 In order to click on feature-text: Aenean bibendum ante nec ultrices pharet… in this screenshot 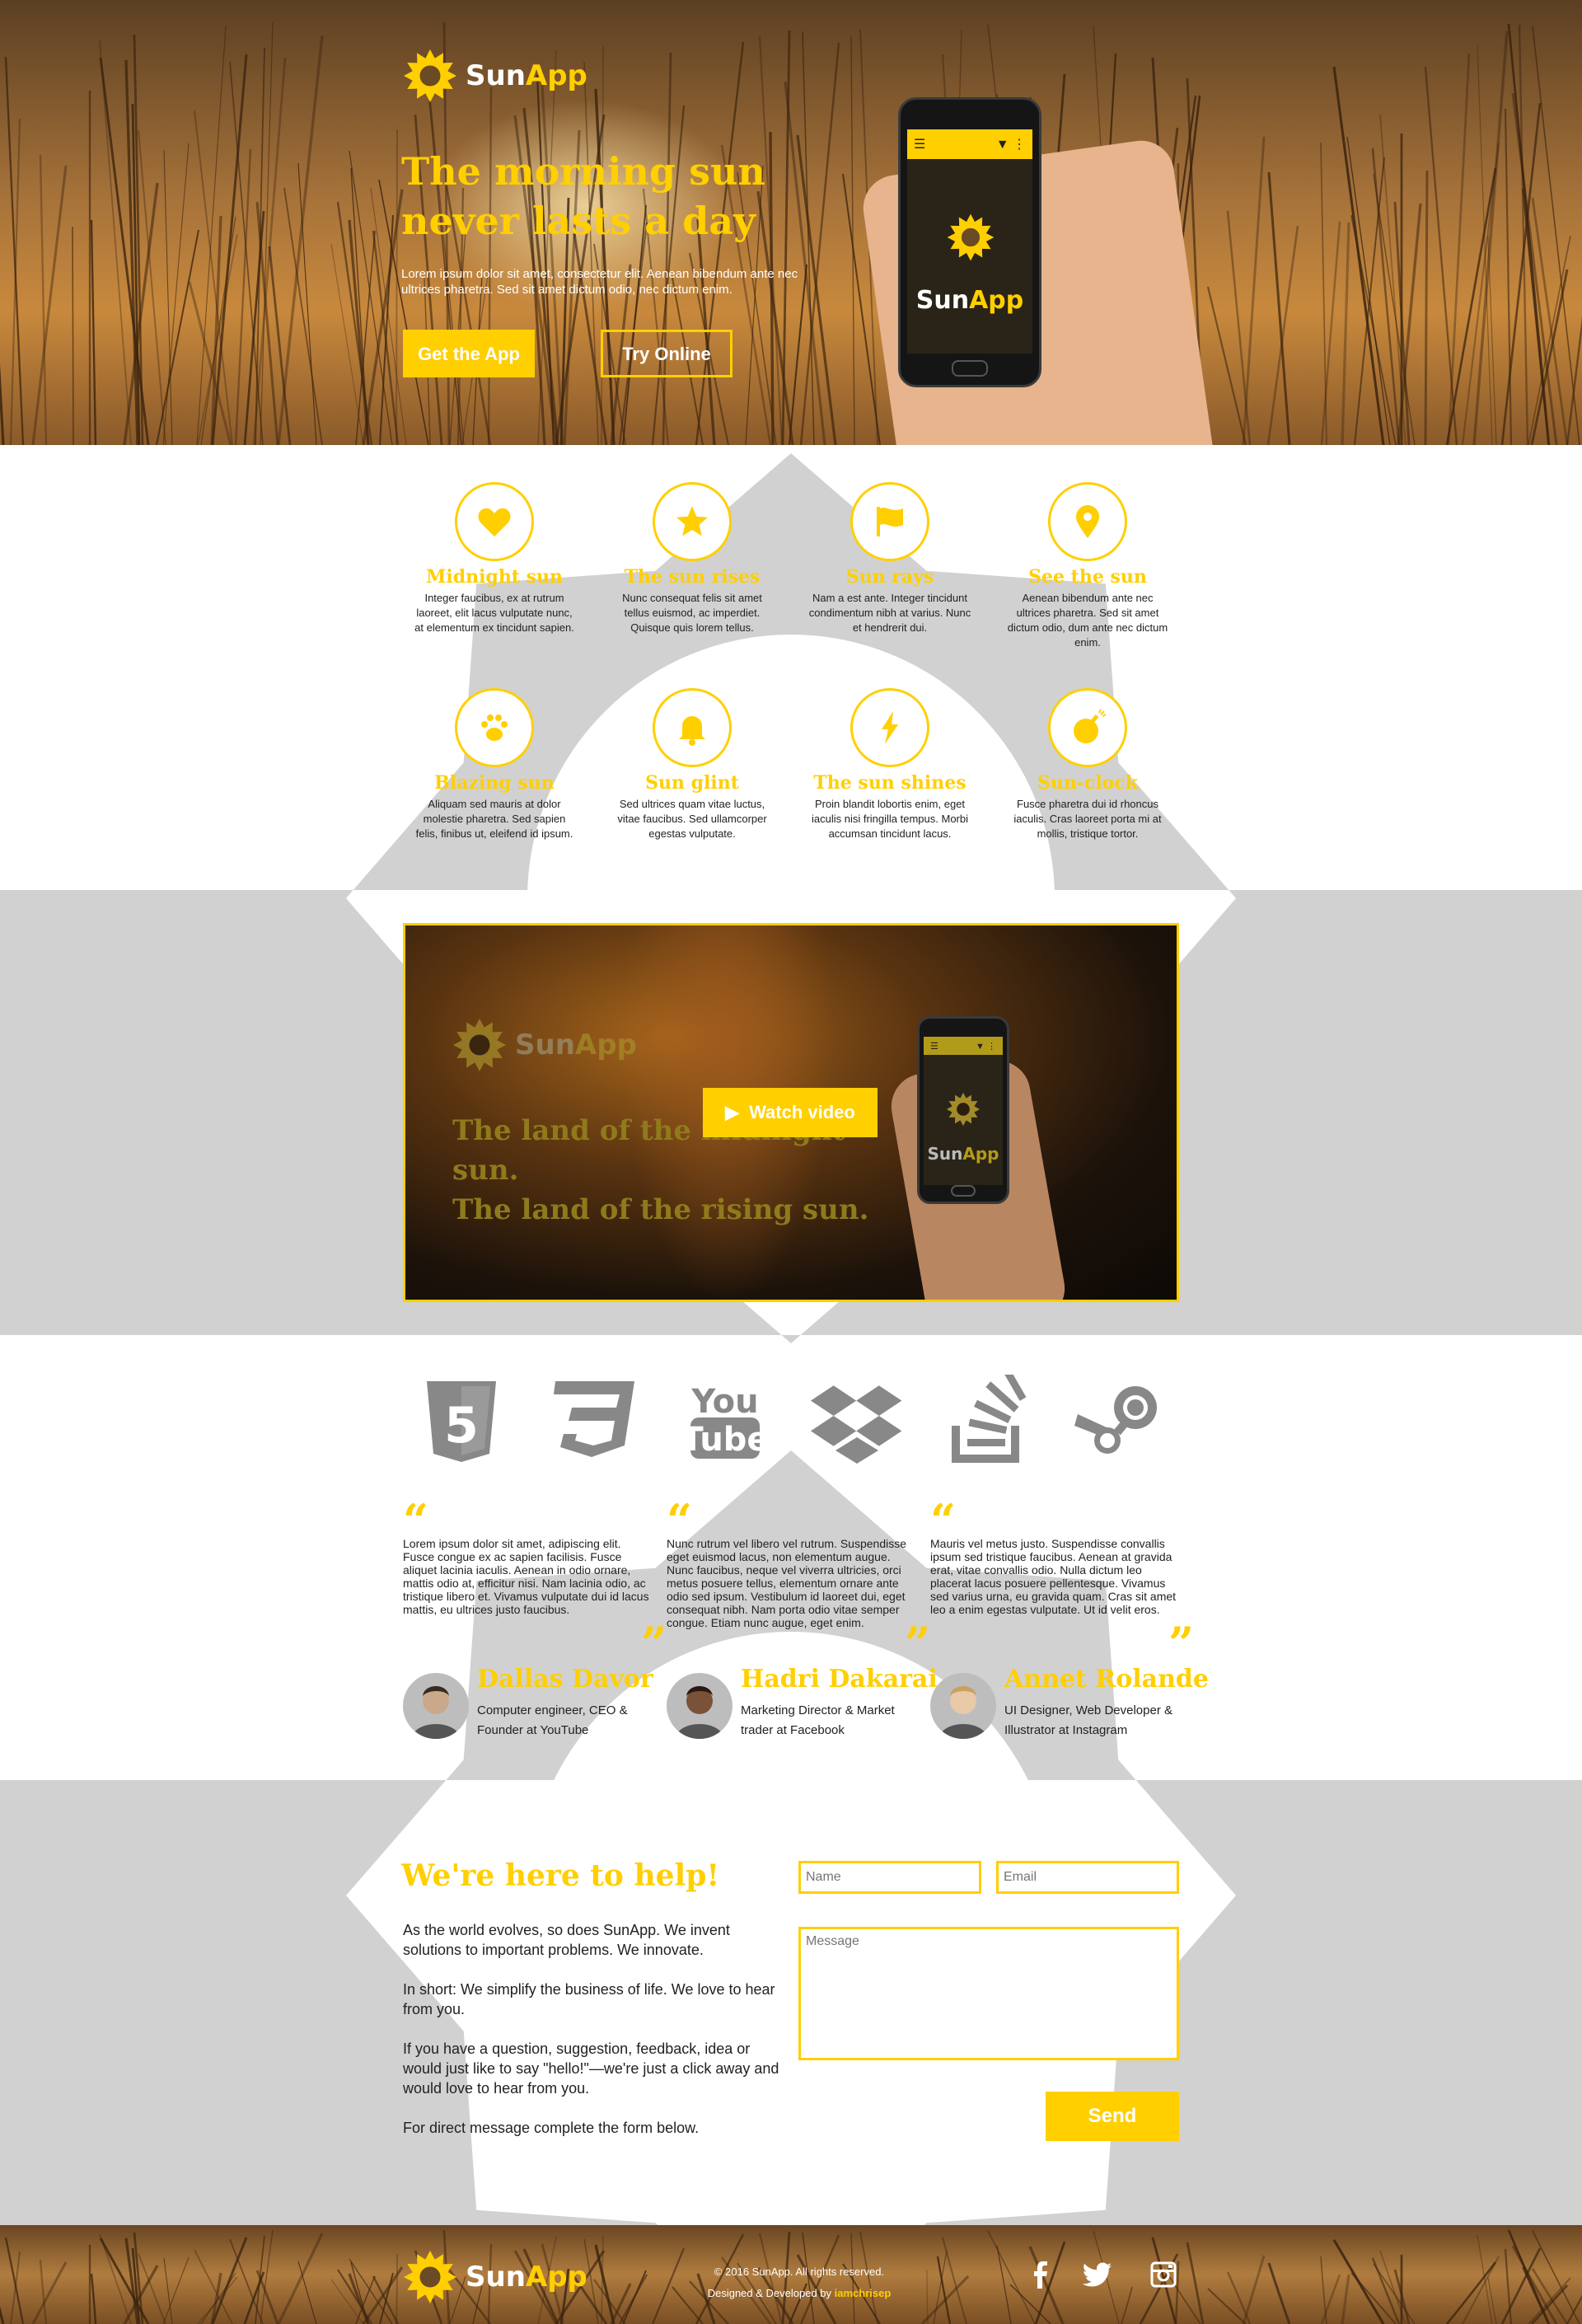, I will do `click(1087, 620)`.